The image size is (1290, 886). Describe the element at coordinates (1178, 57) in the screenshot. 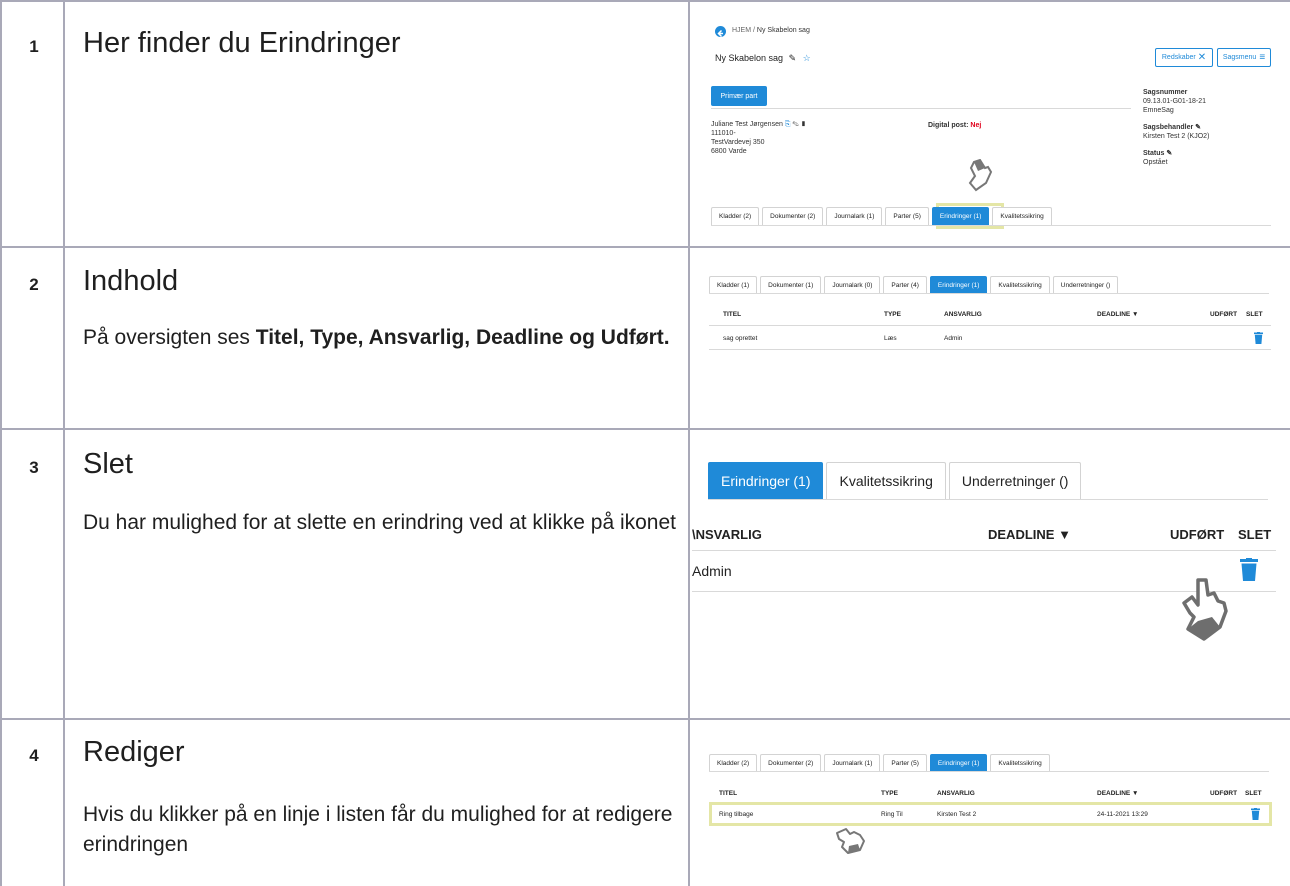

I see `redskaber-label: Redskaber` at that location.